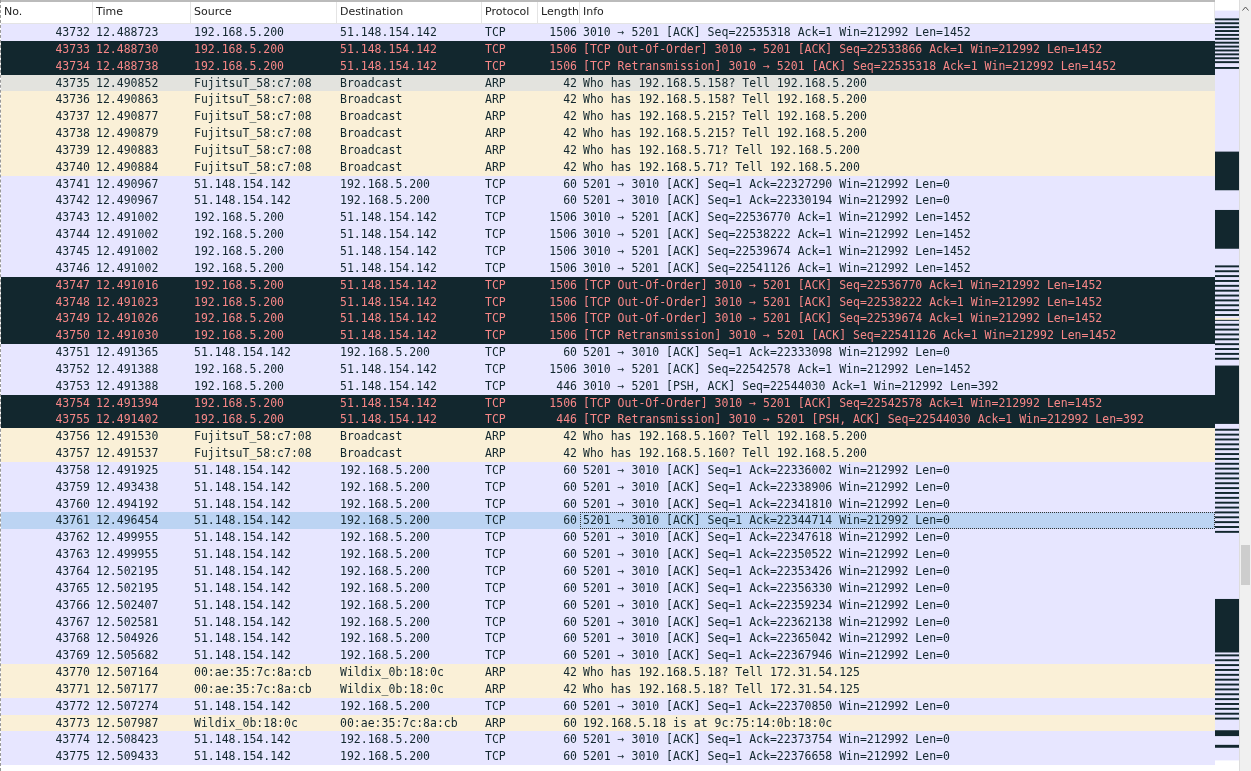 This screenshot has height=771, width=1251. What do you see at coordinates (127, 605) in the screenshot?
I see `packet-time: 12.502407` at bounding box center [127, 605].